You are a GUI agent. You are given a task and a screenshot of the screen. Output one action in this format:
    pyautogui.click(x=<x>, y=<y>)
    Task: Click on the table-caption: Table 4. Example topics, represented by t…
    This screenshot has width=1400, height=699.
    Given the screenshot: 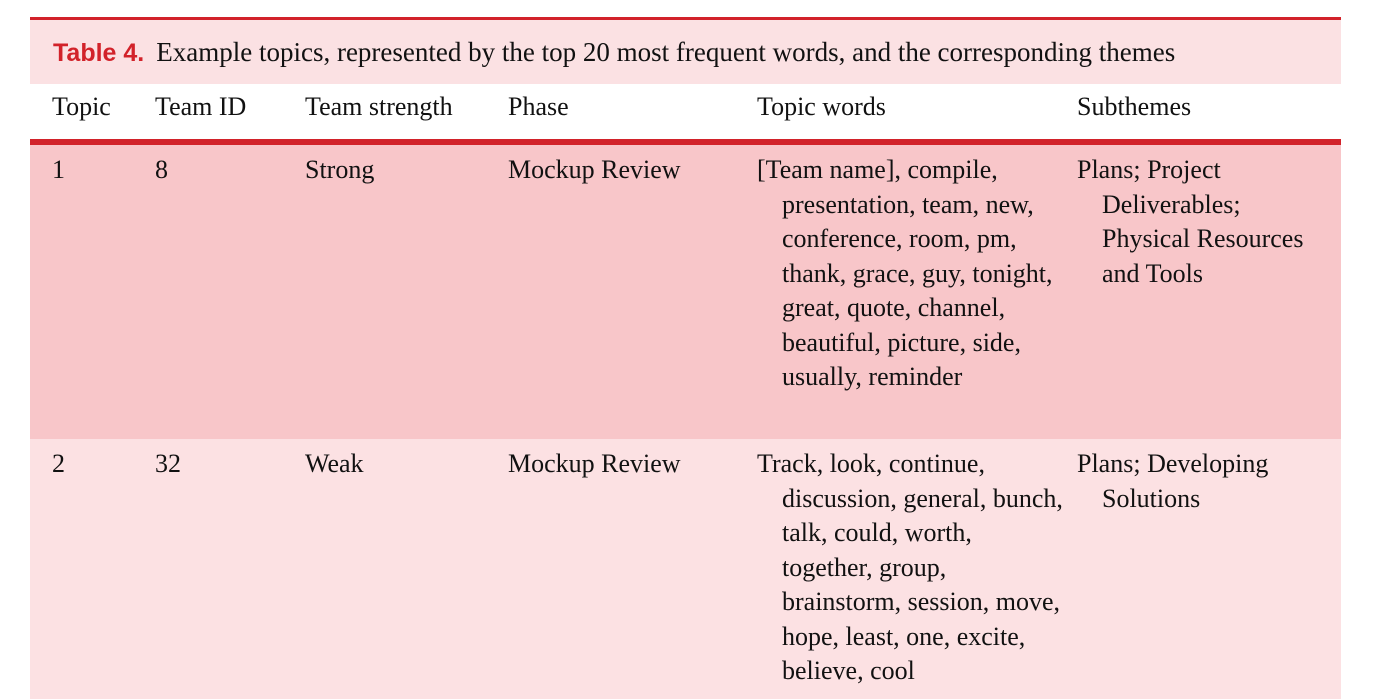 What is the action you would take?
    pyautogui.click(x=685, y=52)
    